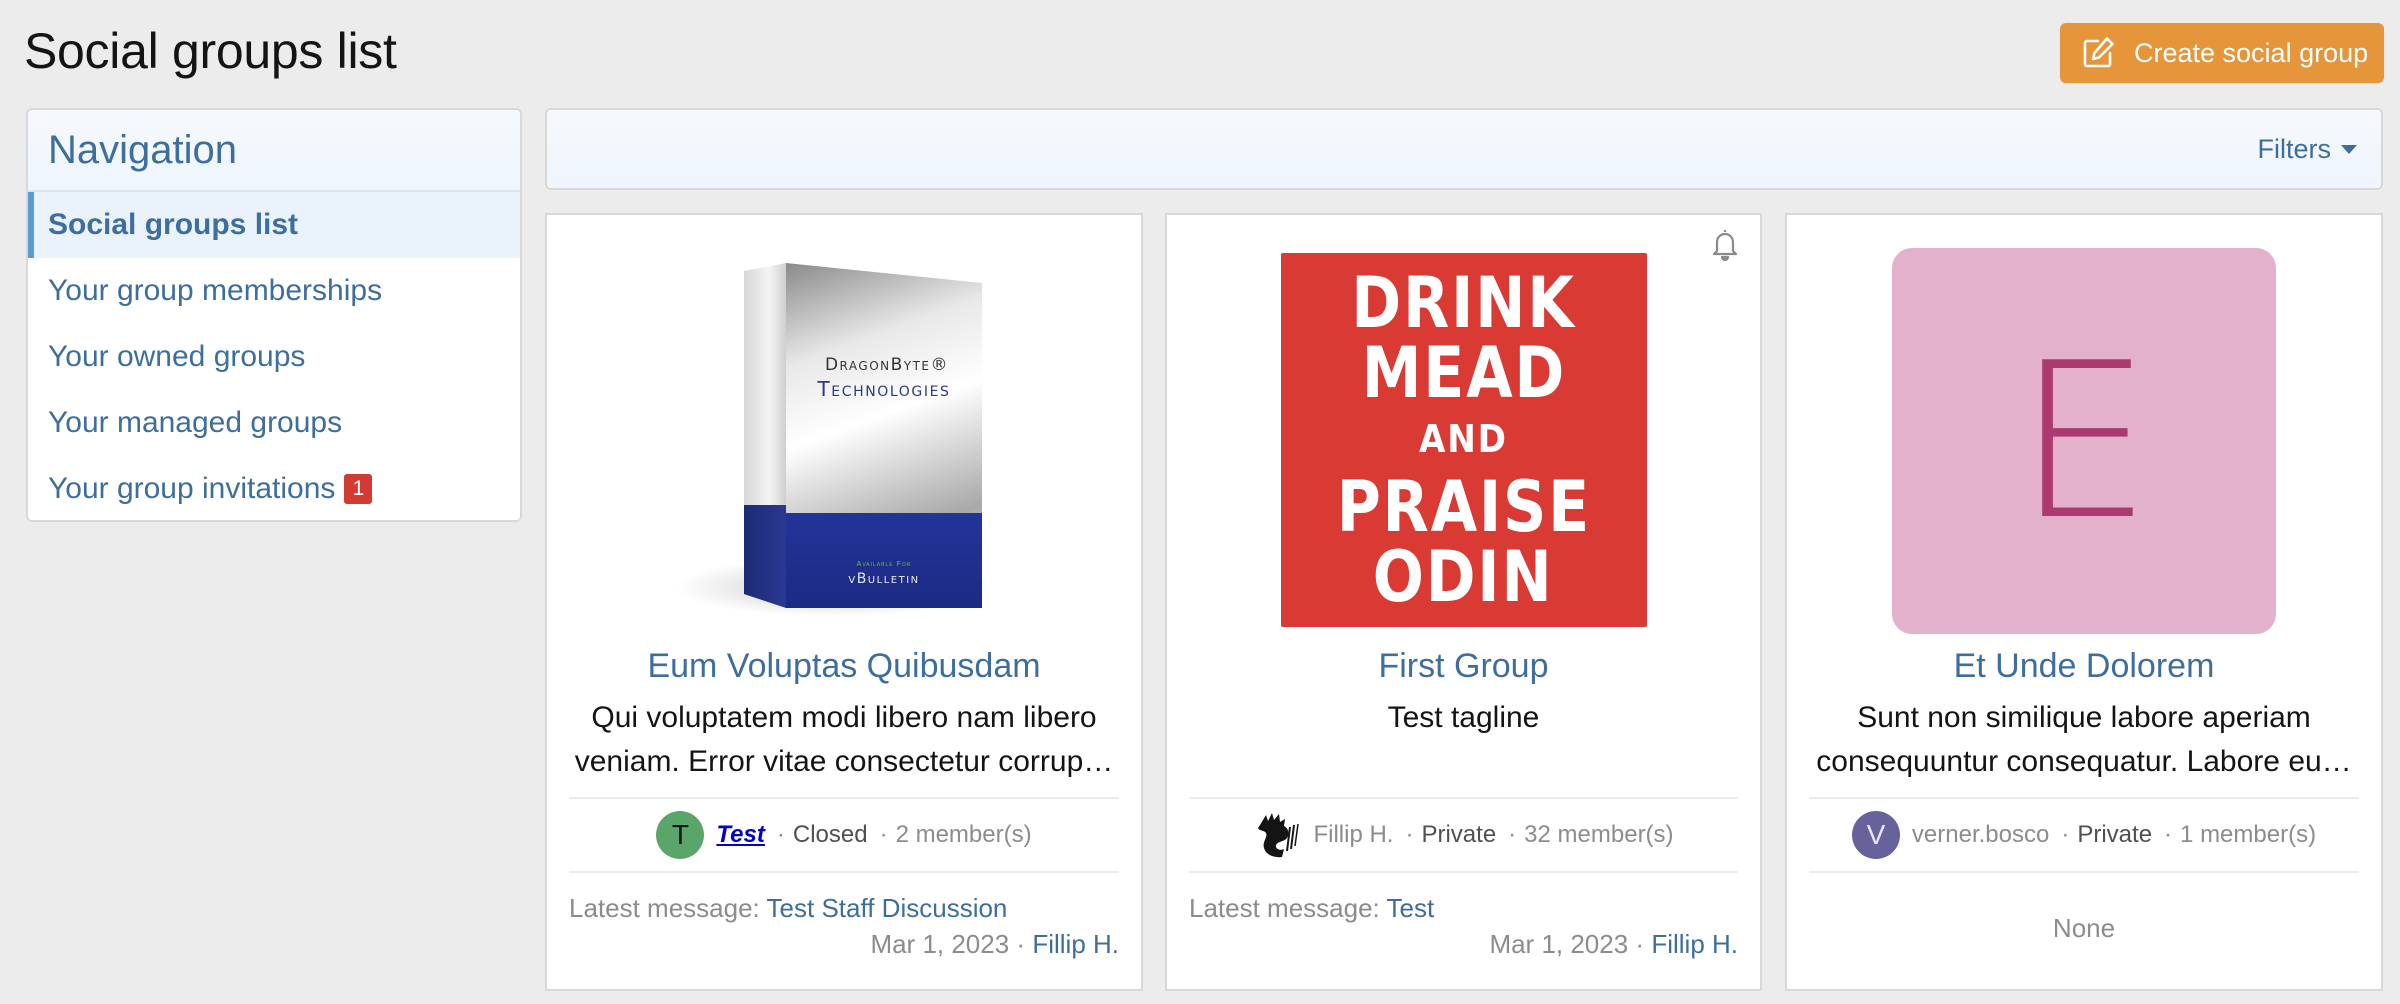  What do you see at coordinates (2084, 928) in the screenshot?
I see `latest-message-none: None` at bounding box center [2084, 928].